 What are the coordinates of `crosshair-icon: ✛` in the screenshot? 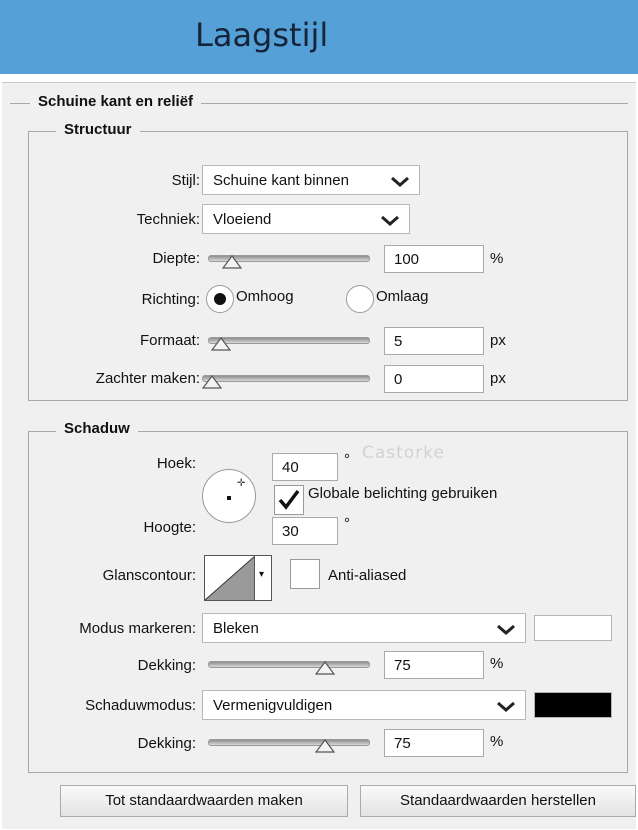 It's located at (241, 483).